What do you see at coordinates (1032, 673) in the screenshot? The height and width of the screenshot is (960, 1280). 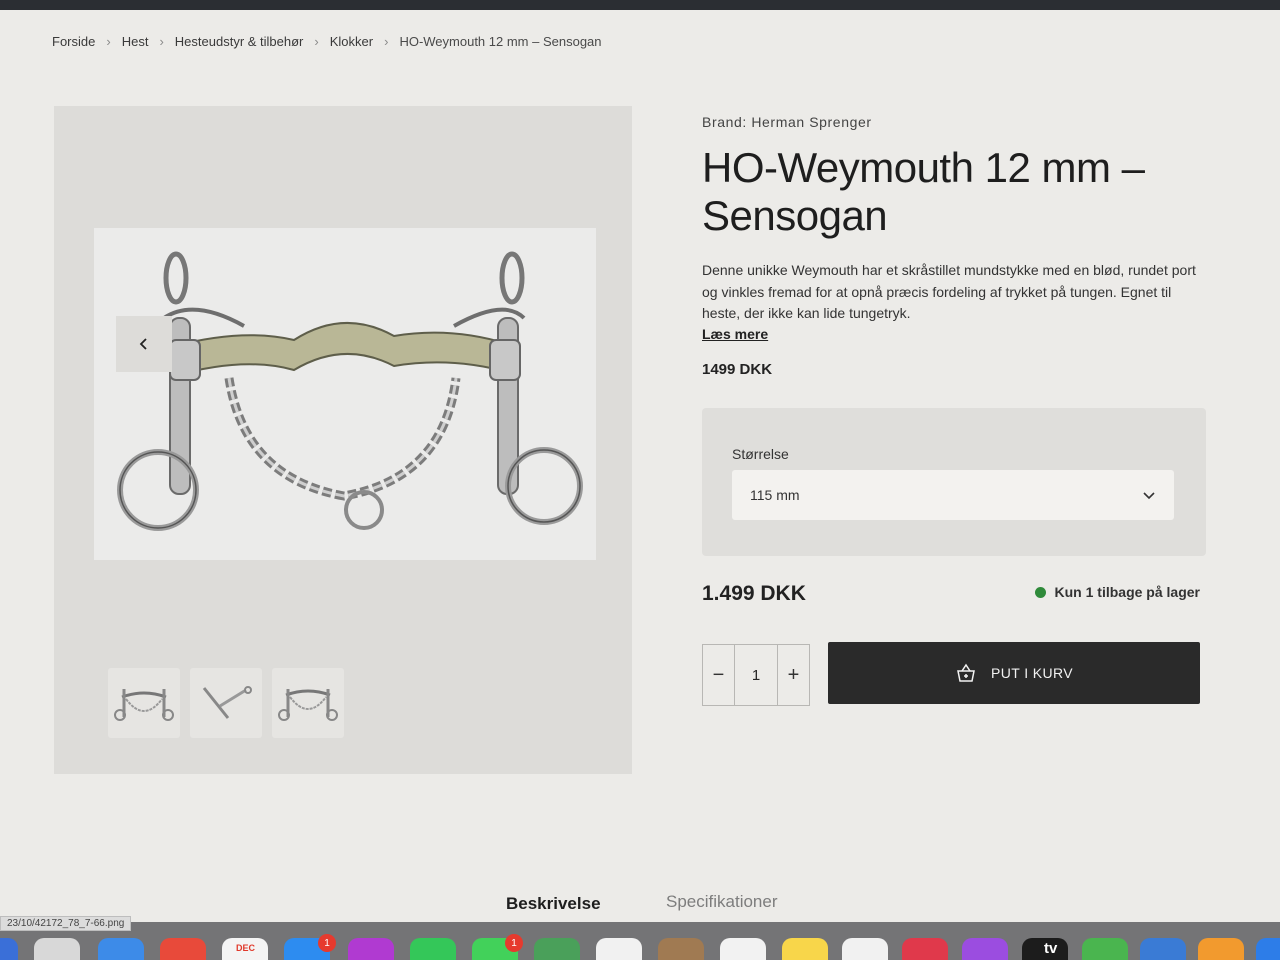 I see `add-to-cart-label: PUT I KURV` at bounding box center [1032, 673].